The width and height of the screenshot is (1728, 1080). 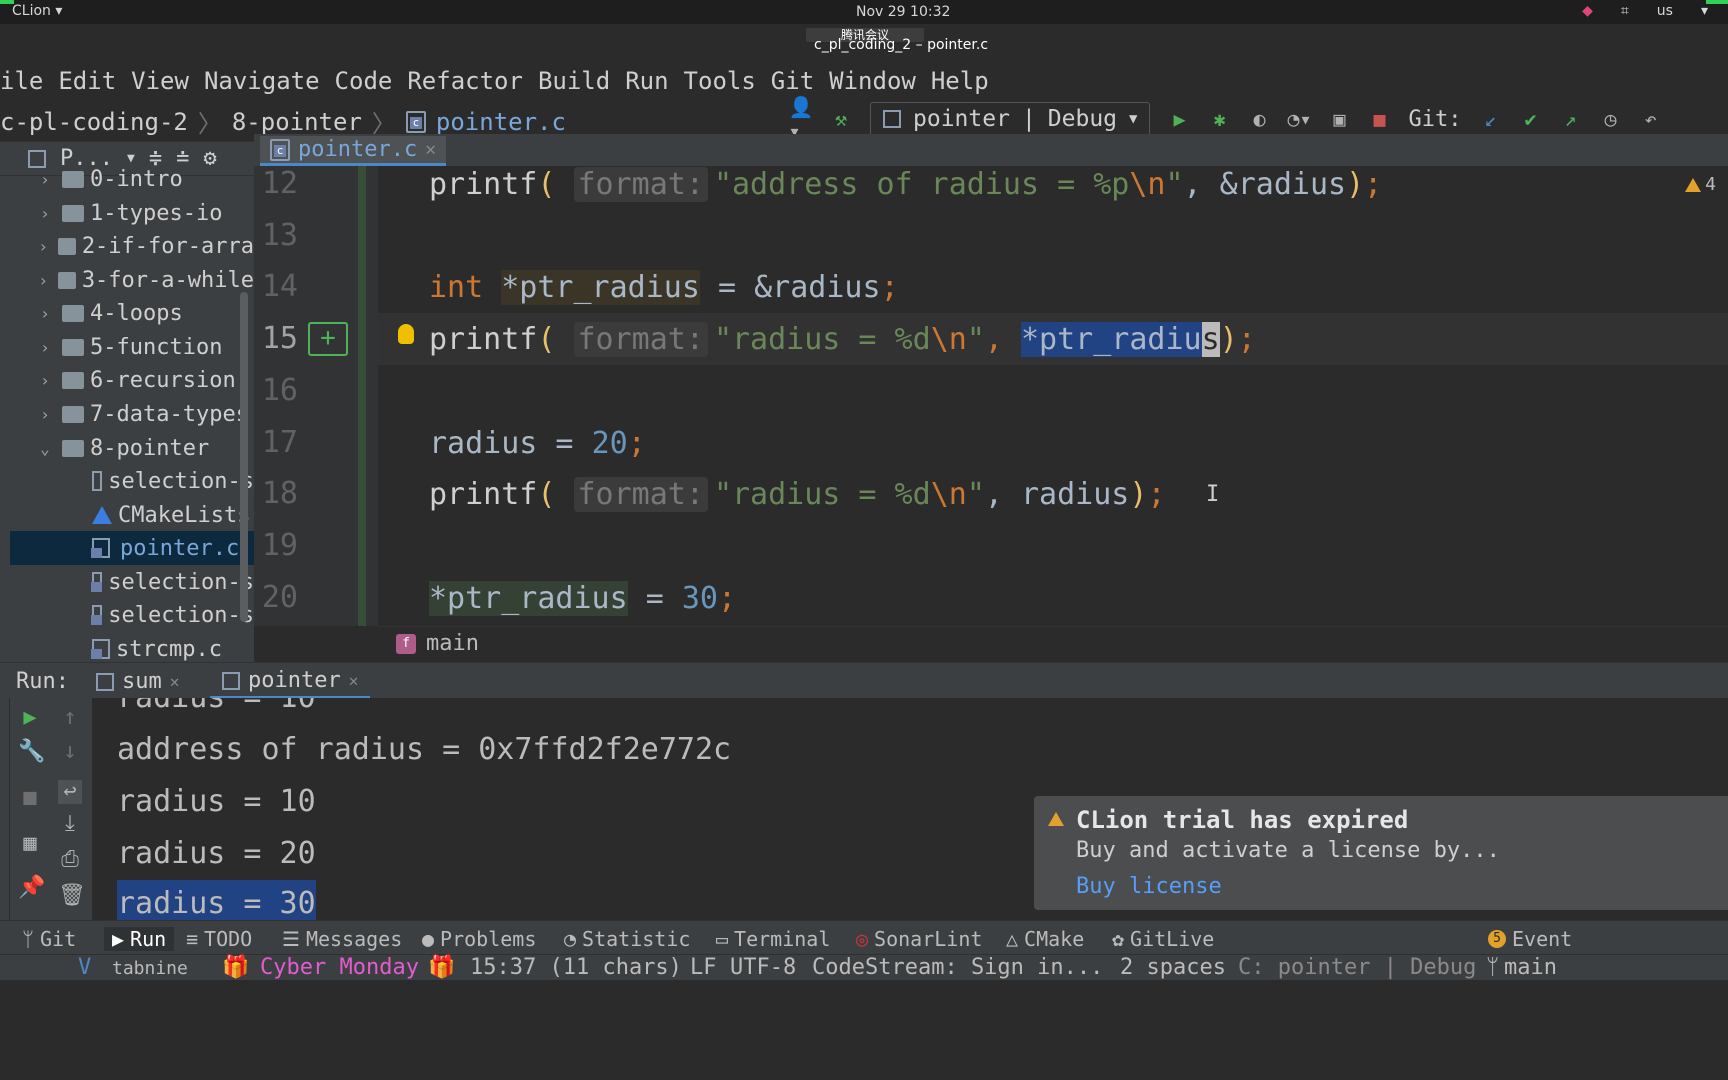 What do you see at coordinates (1587, 11) in the screenshot?
I see `app-tray-icon: ◆` at bounding box center [1587, 11].